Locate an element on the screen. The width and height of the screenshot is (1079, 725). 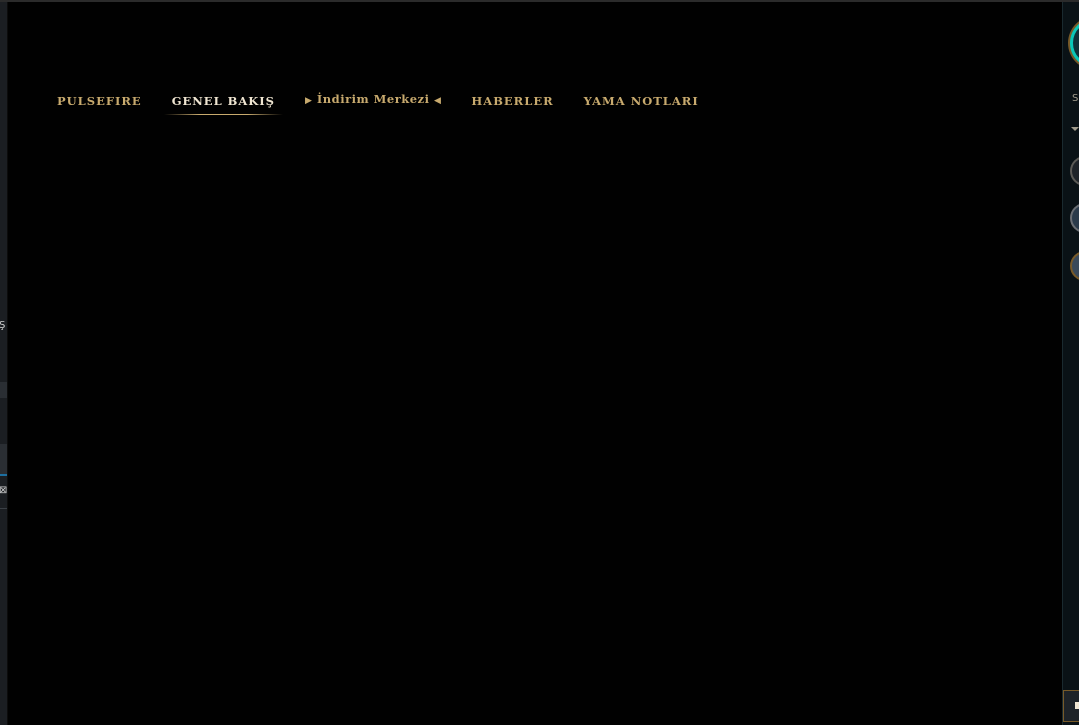
social-sidebar: S is located at coordinates (1070, 363).